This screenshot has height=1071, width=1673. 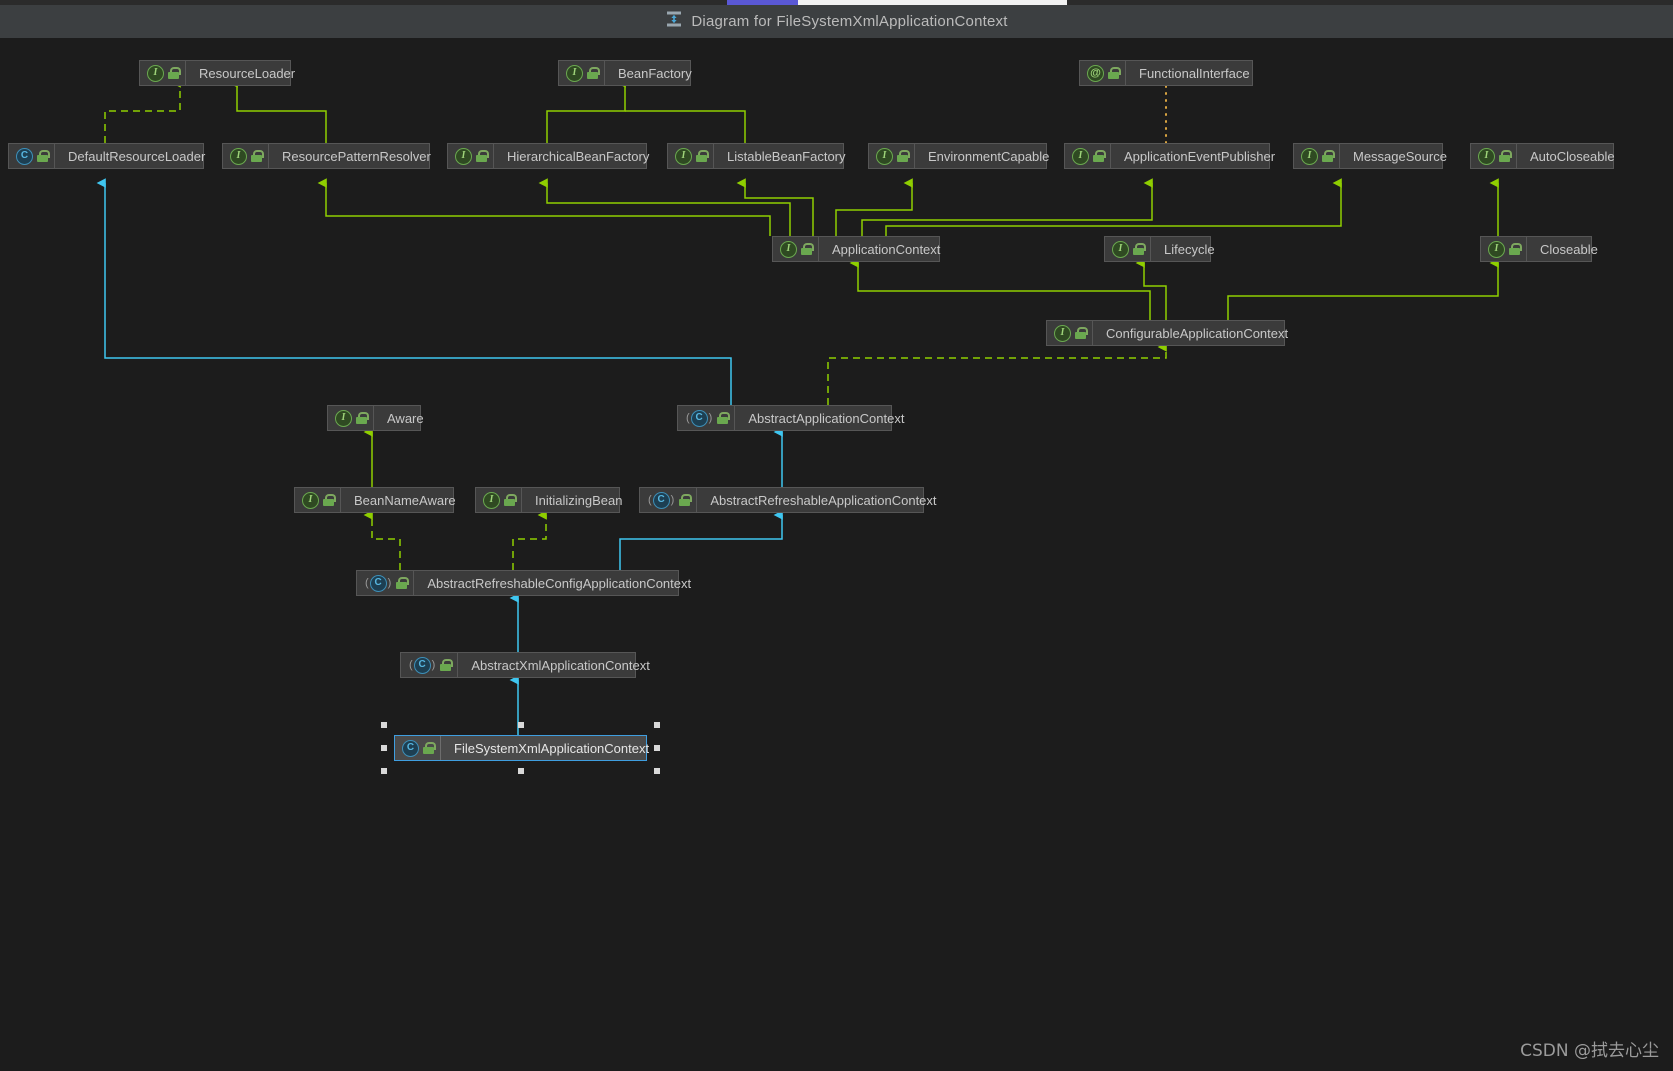 What do you see at coordinates (579, 500) in the screenshot?
I see `uml-node-label: InitializingBean` at bounding box center [579, 500].